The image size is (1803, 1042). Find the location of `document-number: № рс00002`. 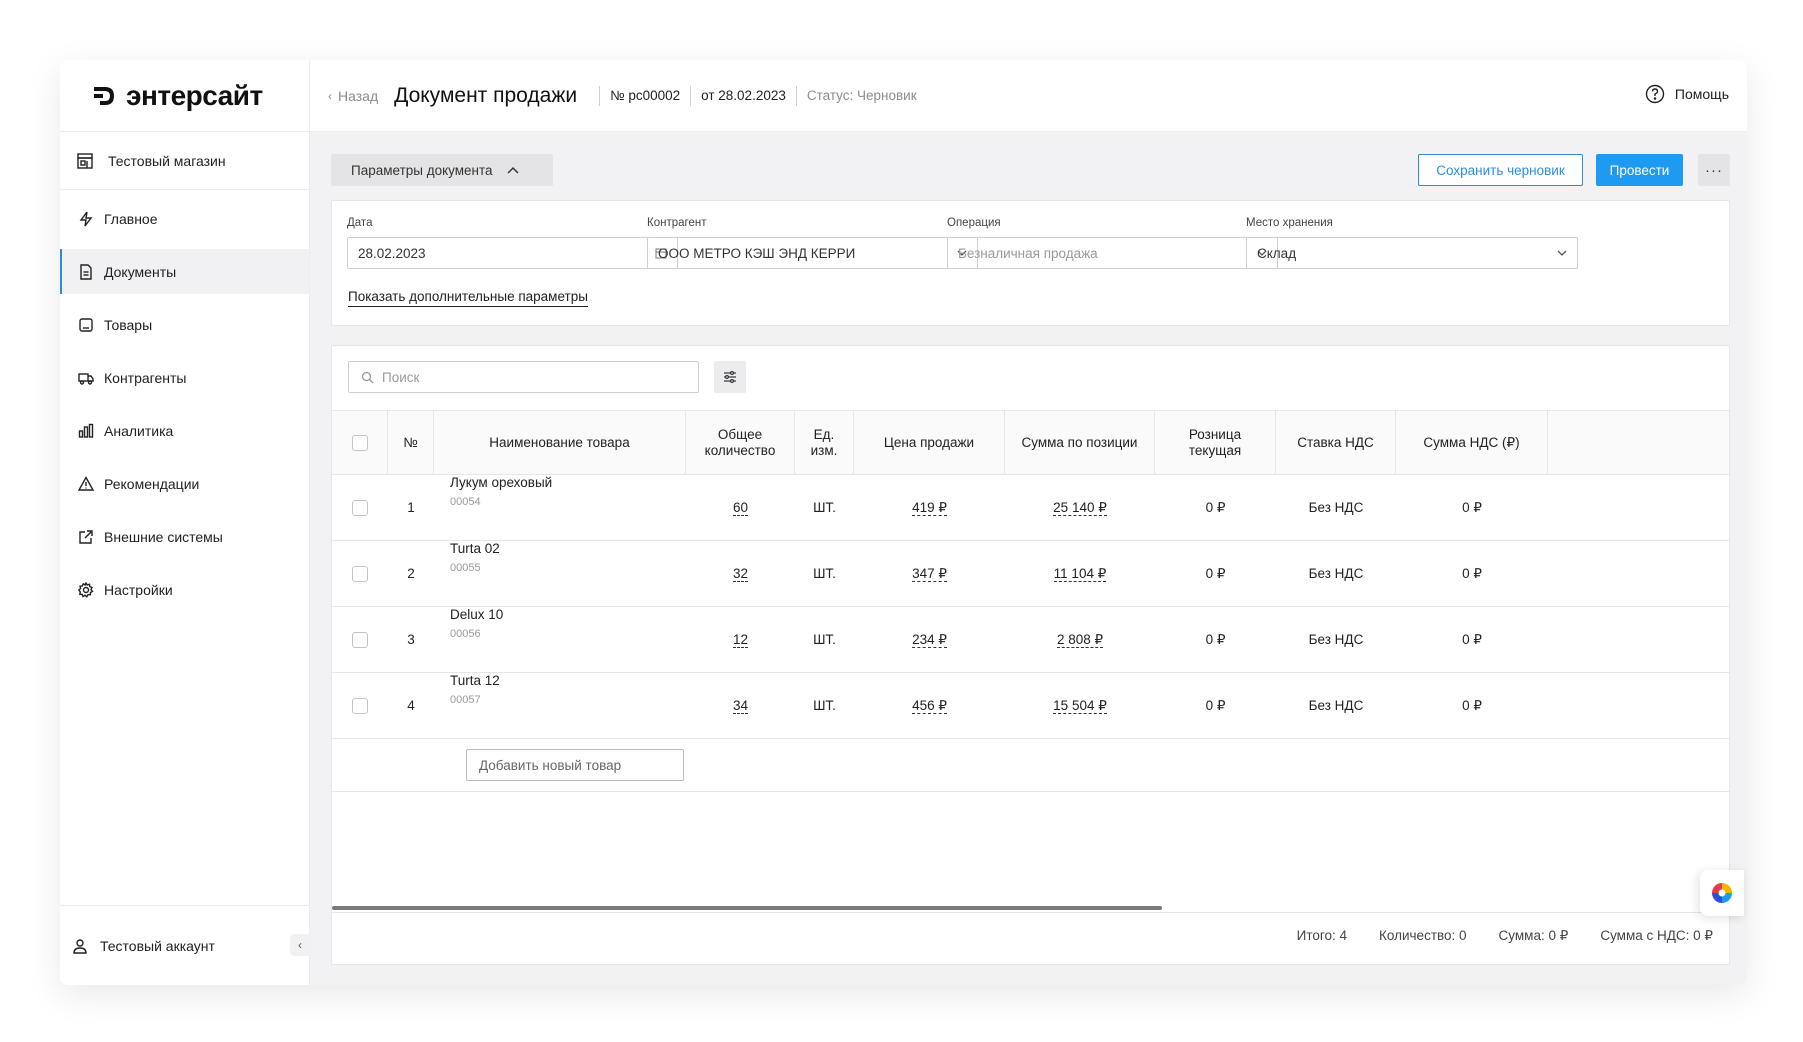

document-number: № рс00002 is located at coordinates (645, 95).